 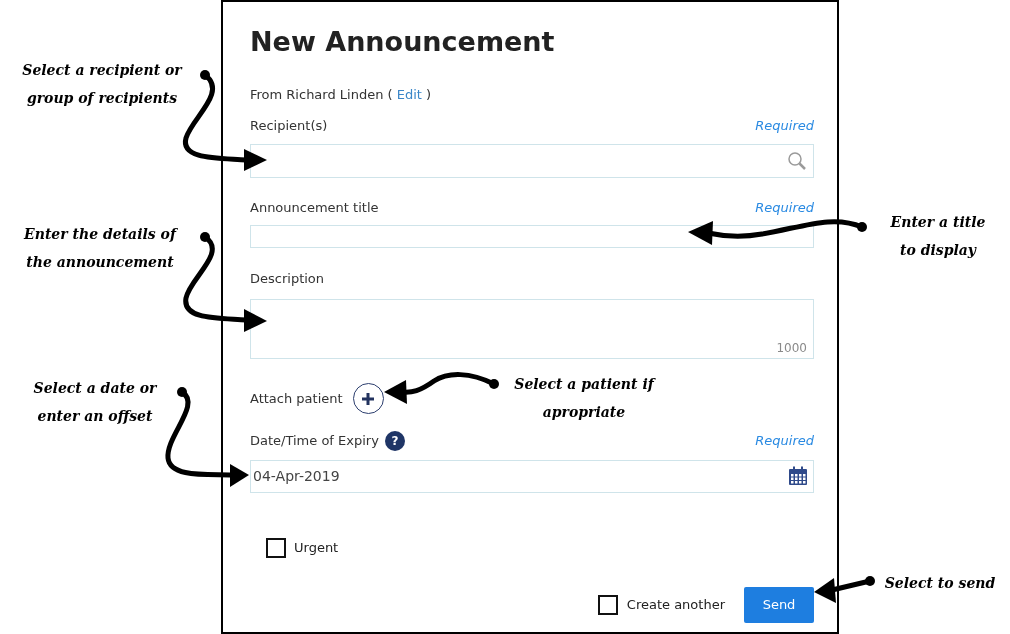 I want to click on field-label: Announcement title, so click(x=314, y=207).